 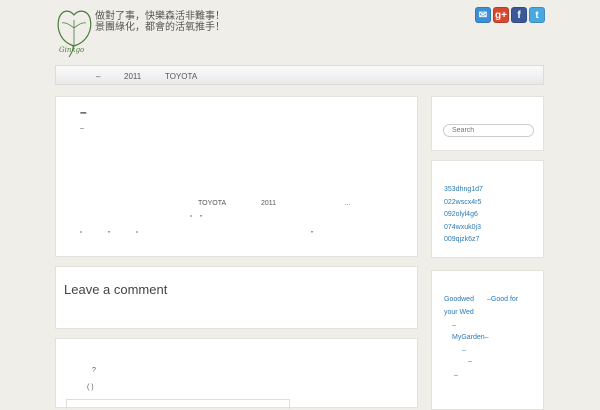 What do you see at coordinates (191, 218) in the screenshot?
I see `post-quote-open: “` at bounding box center [191, 218].